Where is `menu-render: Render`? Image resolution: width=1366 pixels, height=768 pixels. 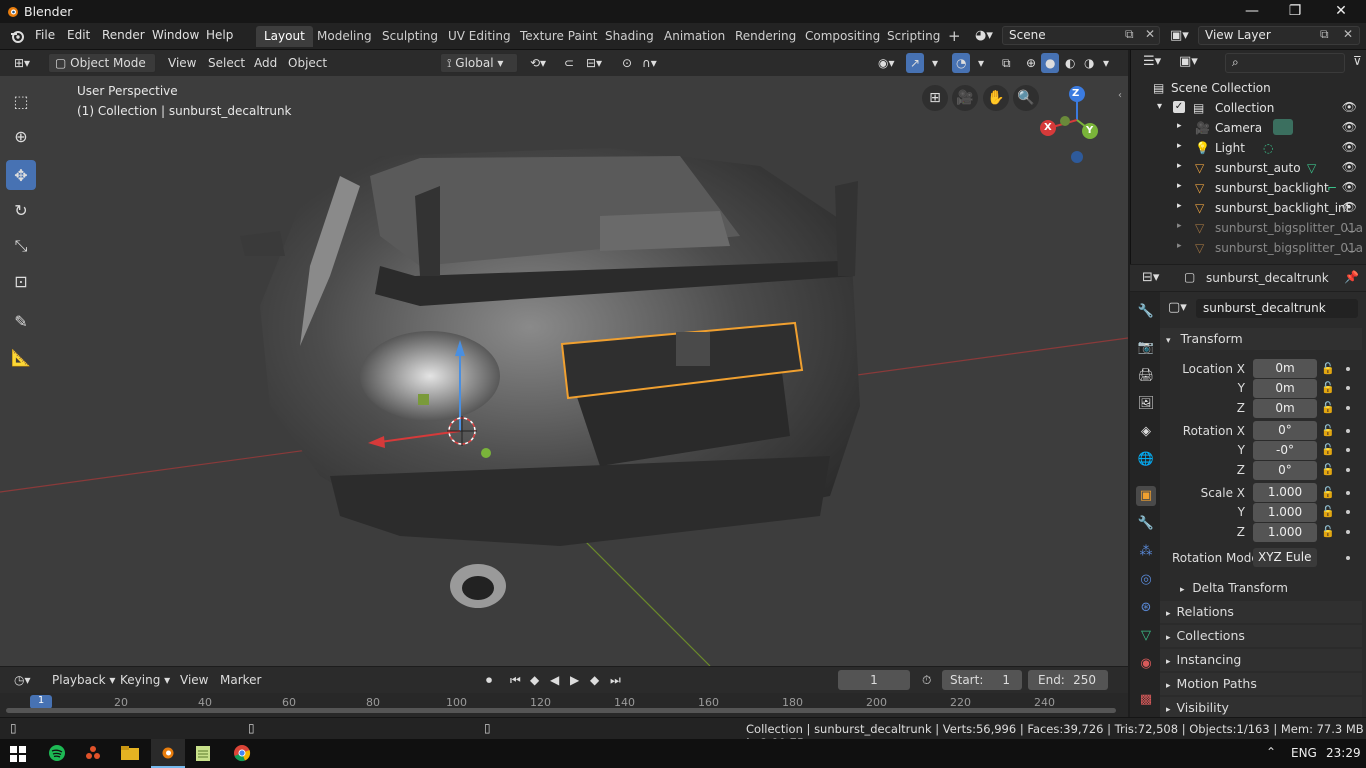
menu-render: Render is located at coordinates (123, 35).